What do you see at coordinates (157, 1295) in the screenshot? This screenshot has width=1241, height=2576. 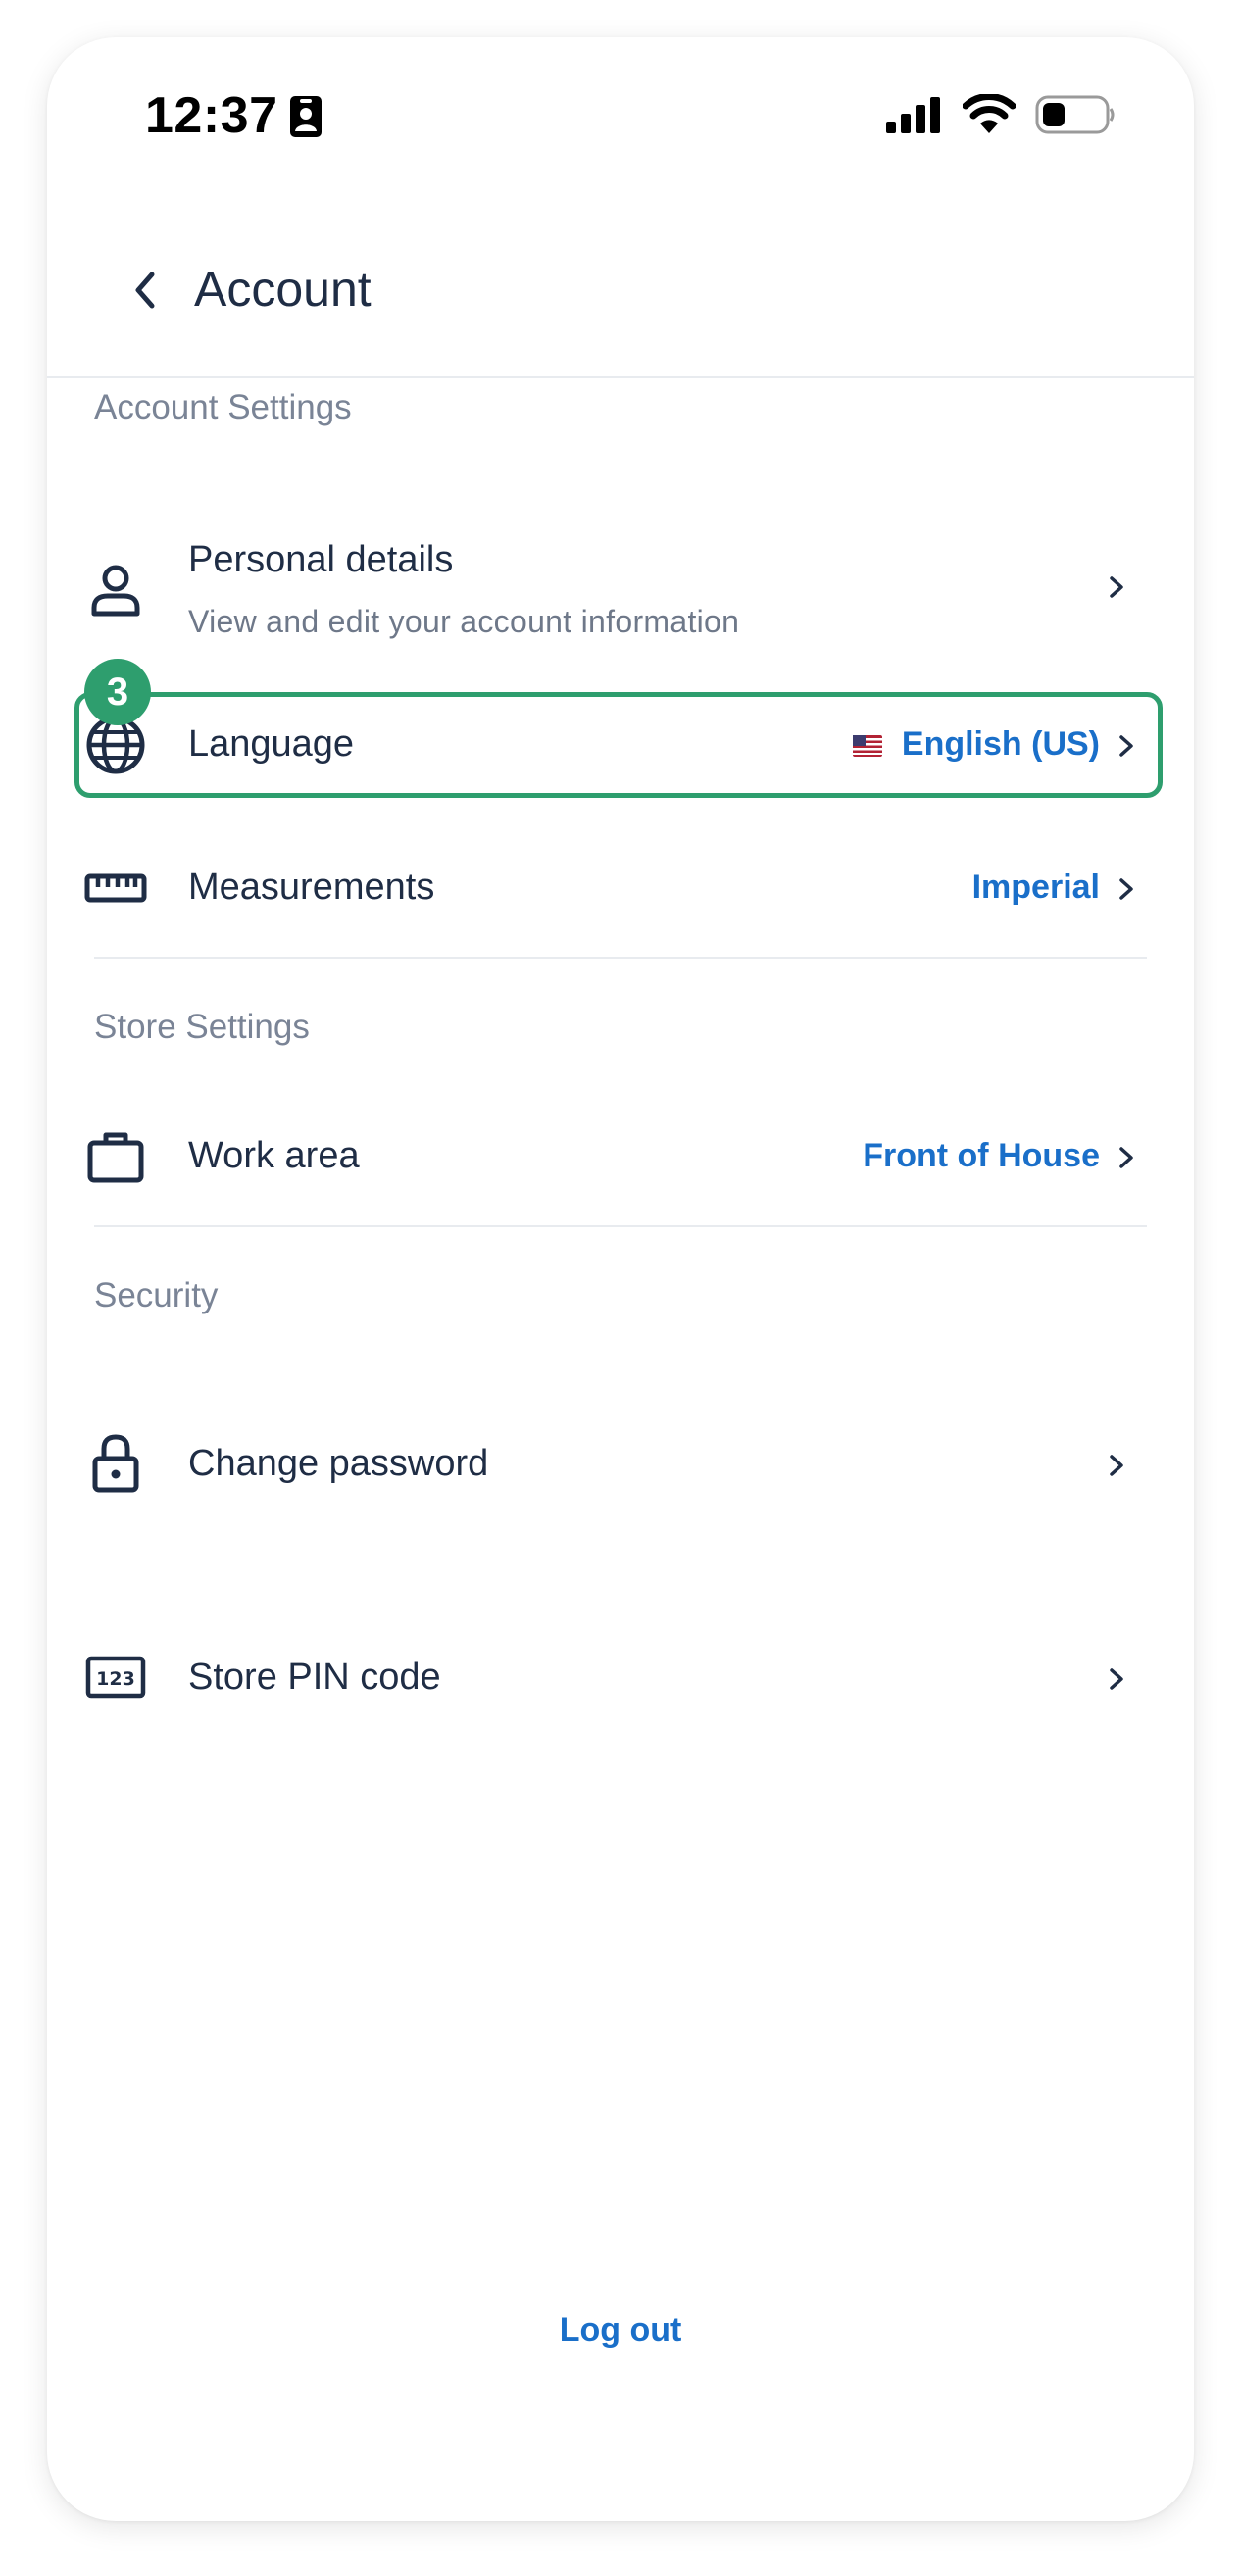 I see `section-heading-security: Security` at bounding box center [157, 1295].